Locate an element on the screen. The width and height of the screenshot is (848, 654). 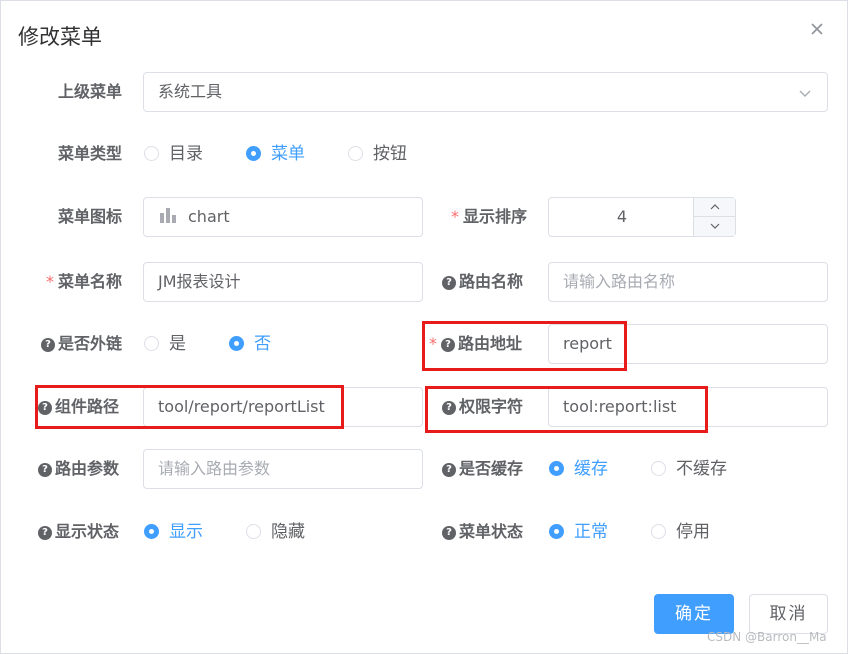
visible-show-radio: 显示 is located at coordinates (173, 532).